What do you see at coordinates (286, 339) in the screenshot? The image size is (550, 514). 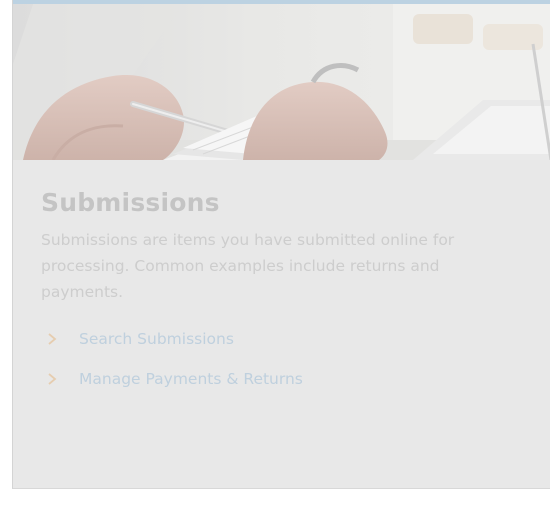 I see `search-submissions-link: Search Submissions` at bounding box center [286, 339].